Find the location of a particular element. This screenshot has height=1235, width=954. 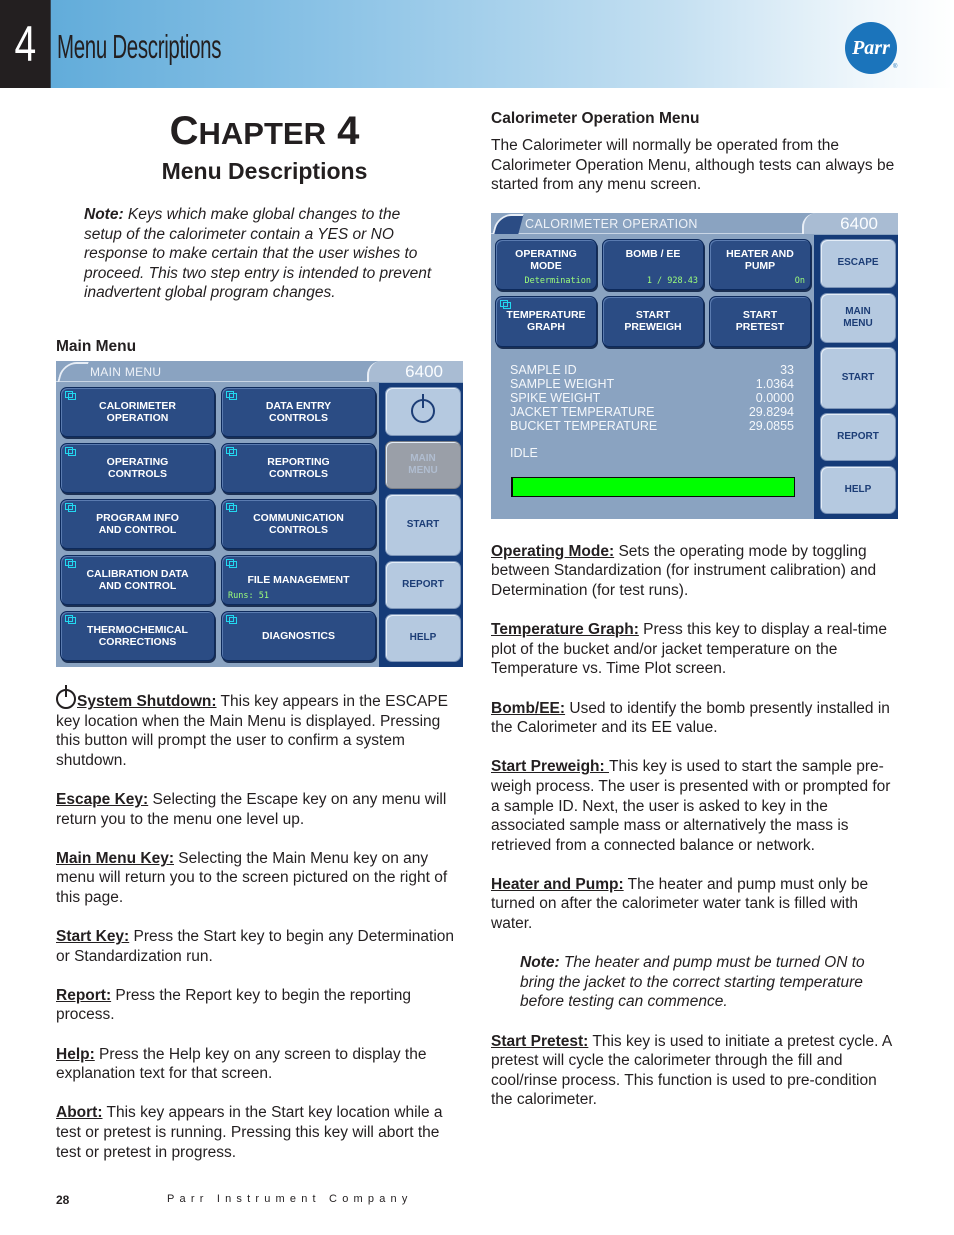

button-label-line2: AND CONTROL is located at coordinates (137, 585).